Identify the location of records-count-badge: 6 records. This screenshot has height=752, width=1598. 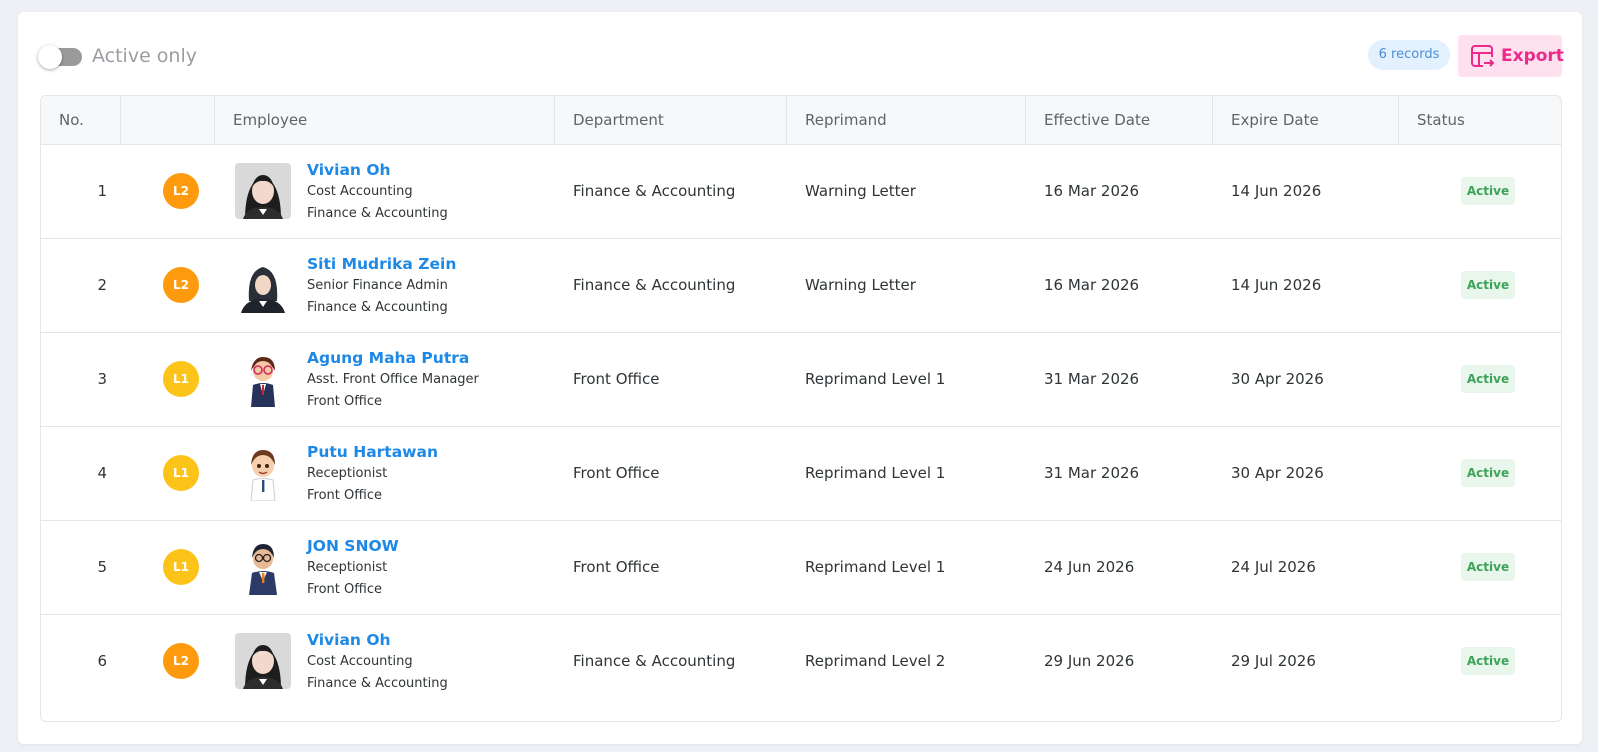
(1409, 55).